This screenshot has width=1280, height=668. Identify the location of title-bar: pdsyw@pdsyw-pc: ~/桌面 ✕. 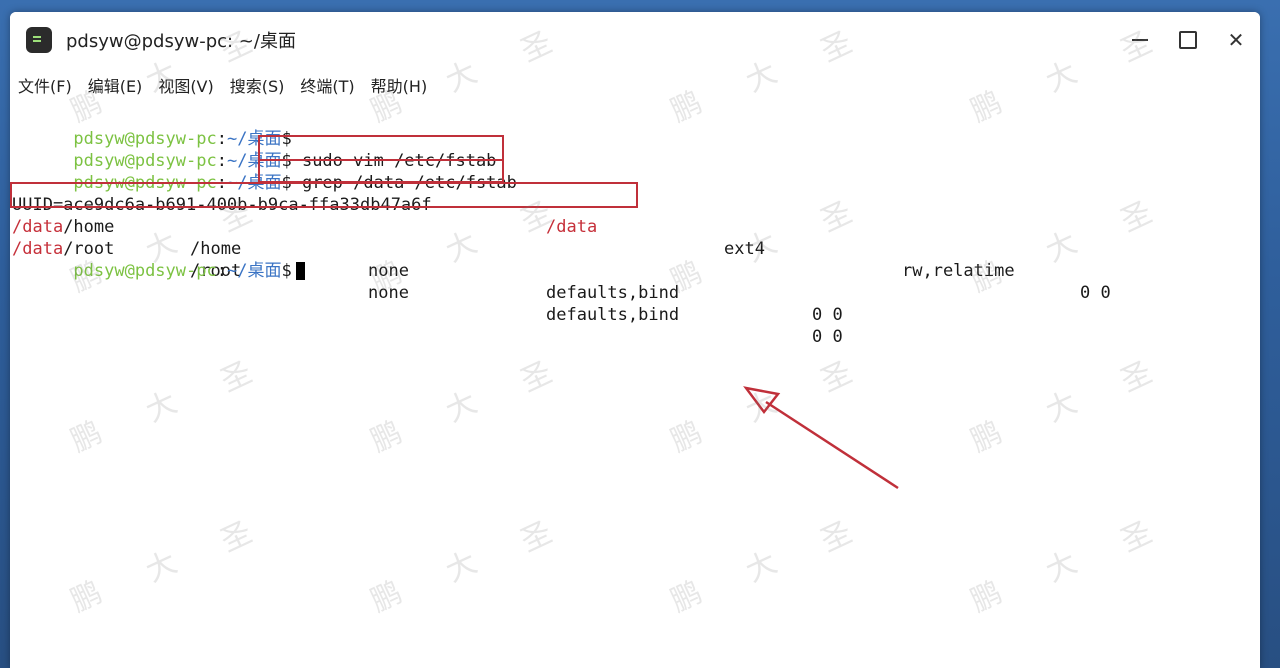
(635, 40).